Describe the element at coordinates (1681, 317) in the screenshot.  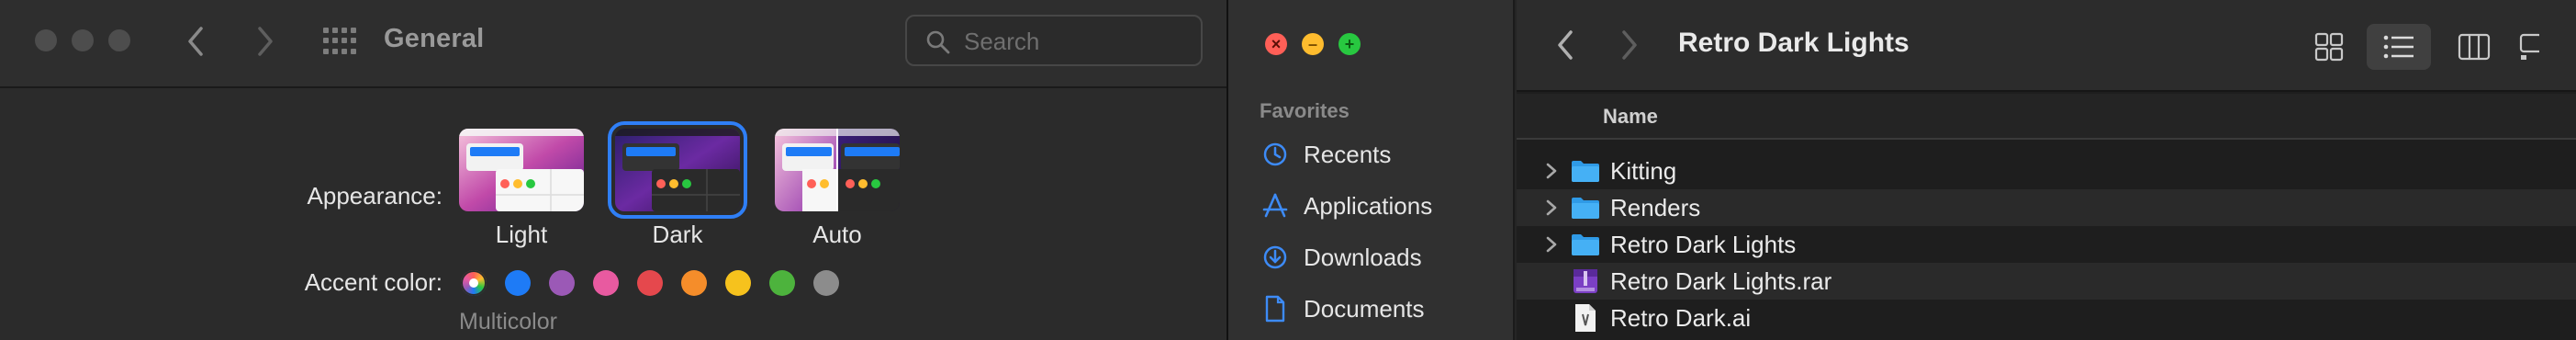
I see `file-name: Retro Dark.ai` at that location.